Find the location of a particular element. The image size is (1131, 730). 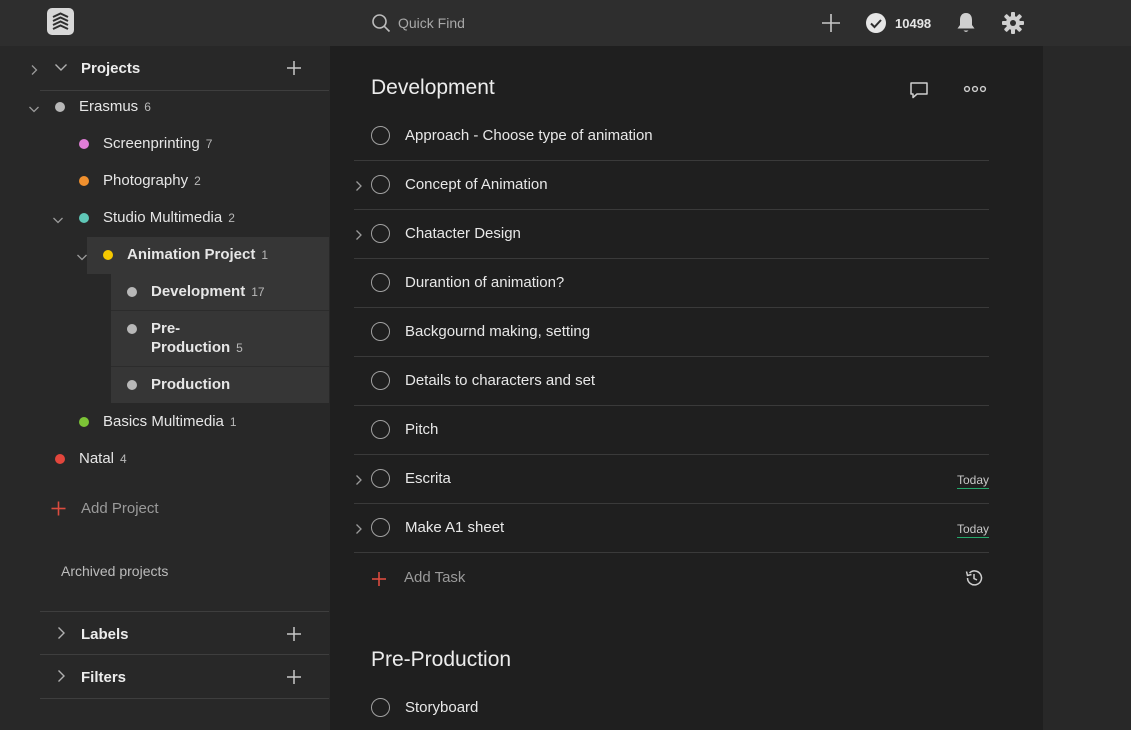

task-content: Storyboard is located at coordinates (441, 707).